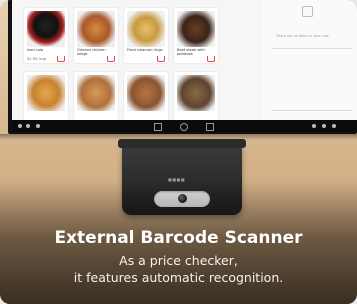 This screenshot has width=357, height=304. What do you see at coordinates (210, 127) in the screenshot?
I see `recents-icon` at bounding box center [210, 127].